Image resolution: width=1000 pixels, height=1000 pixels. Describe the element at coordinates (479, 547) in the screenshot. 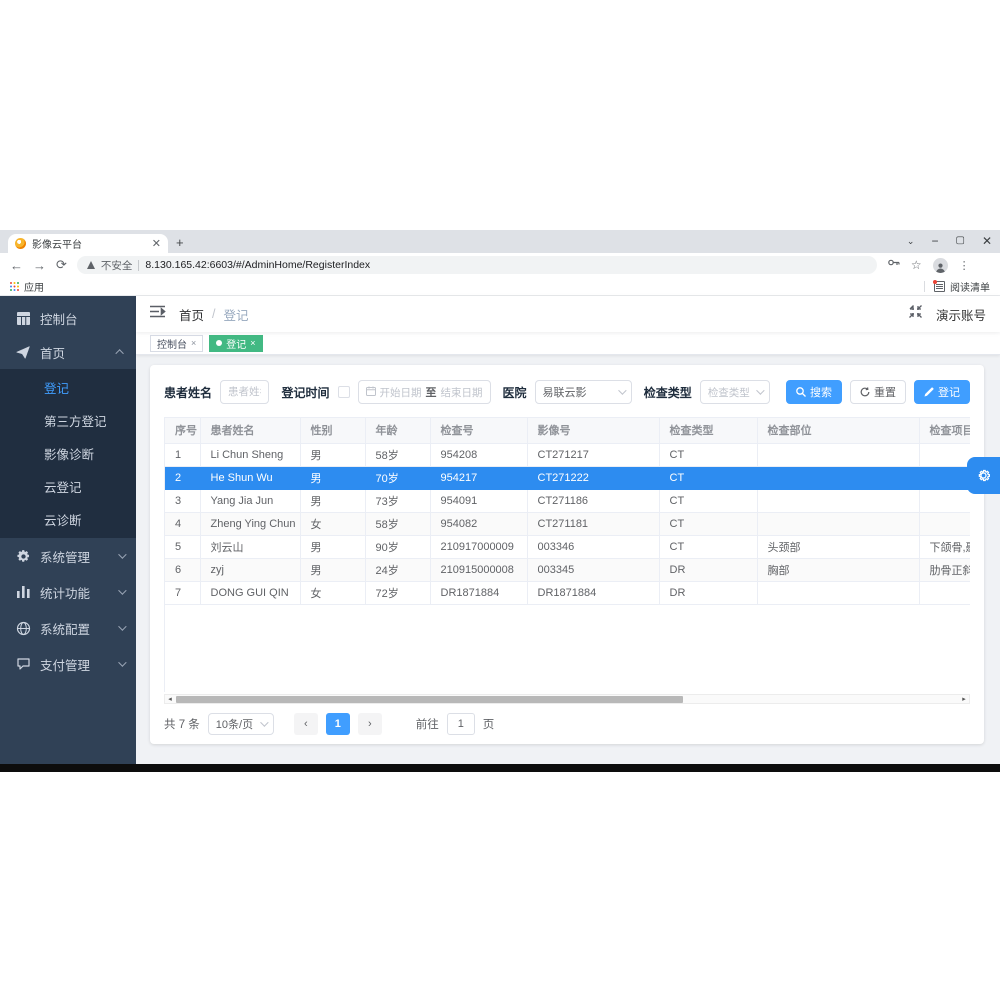

I see `table-cell: 210917000009` at that location.